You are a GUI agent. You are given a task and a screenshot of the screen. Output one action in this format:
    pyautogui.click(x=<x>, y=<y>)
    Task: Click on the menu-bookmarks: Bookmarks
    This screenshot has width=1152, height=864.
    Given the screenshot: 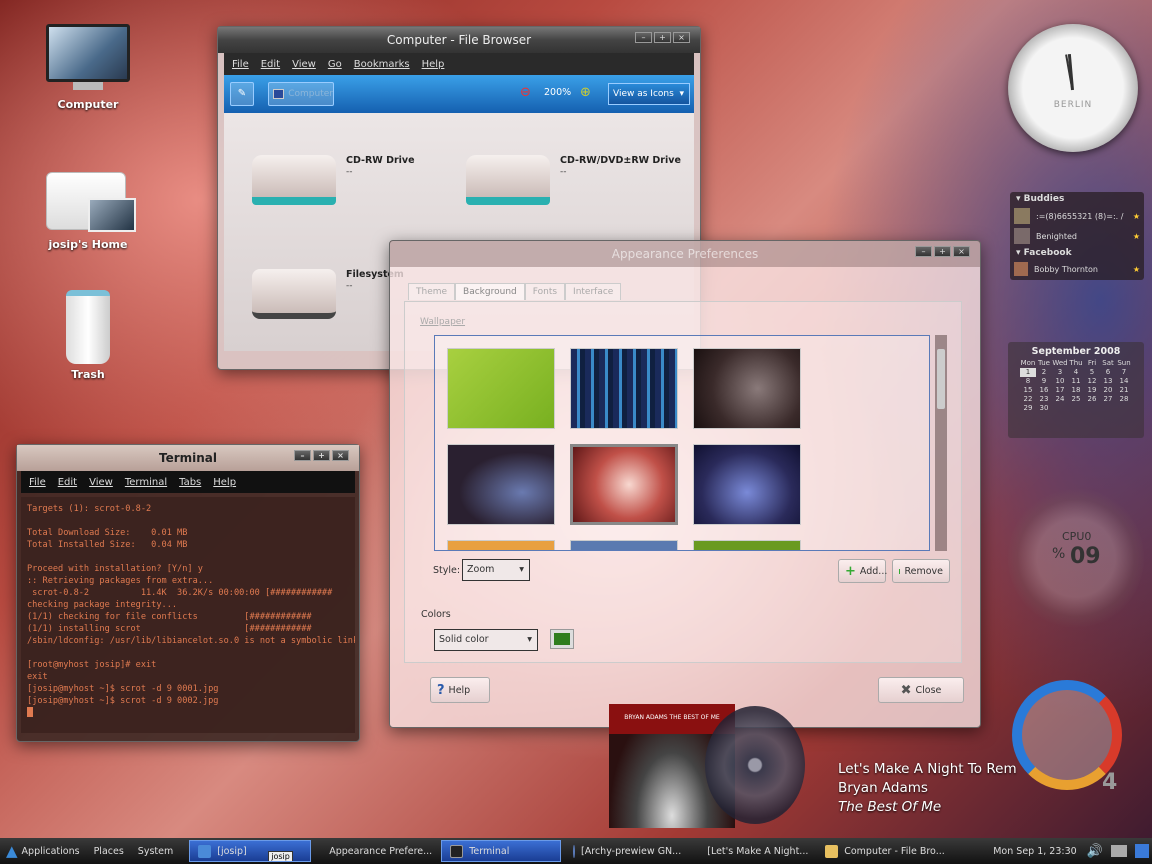 What is the action you would take?
    pyautogui.click(x=382, y=64)
    